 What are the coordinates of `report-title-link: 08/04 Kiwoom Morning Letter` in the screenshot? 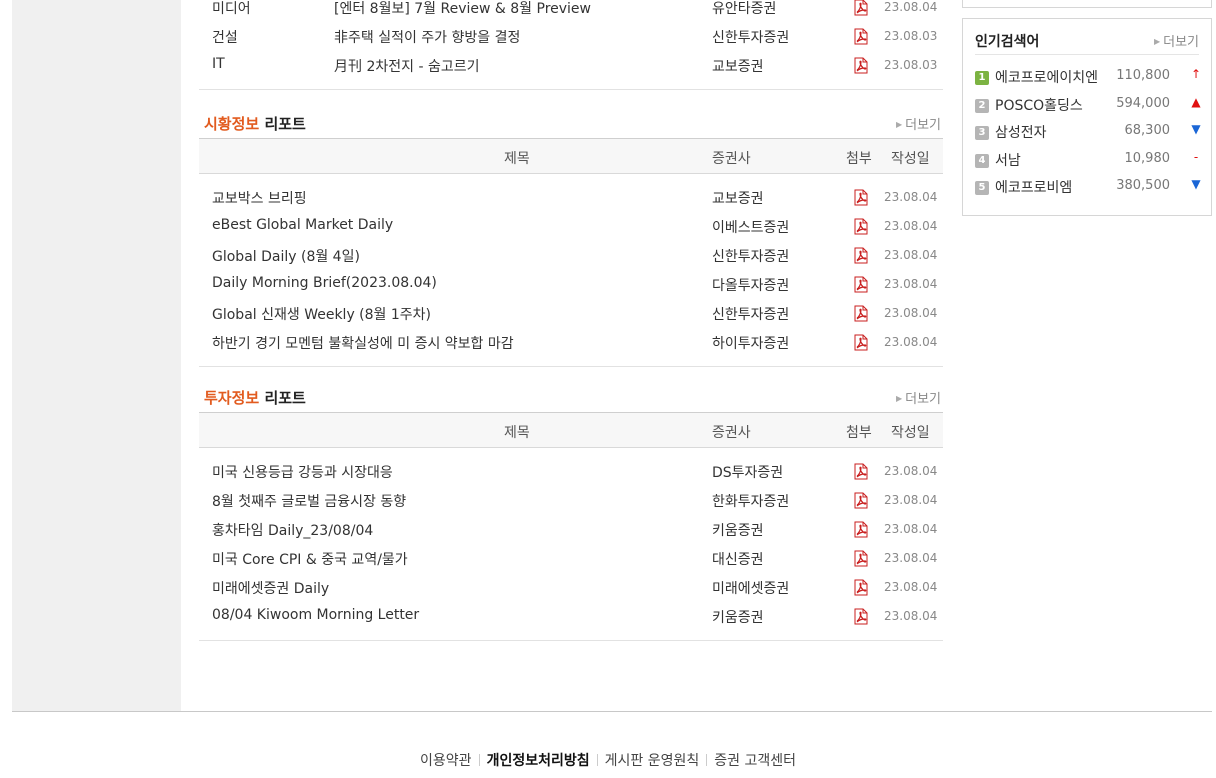 It's located at (315, 615).